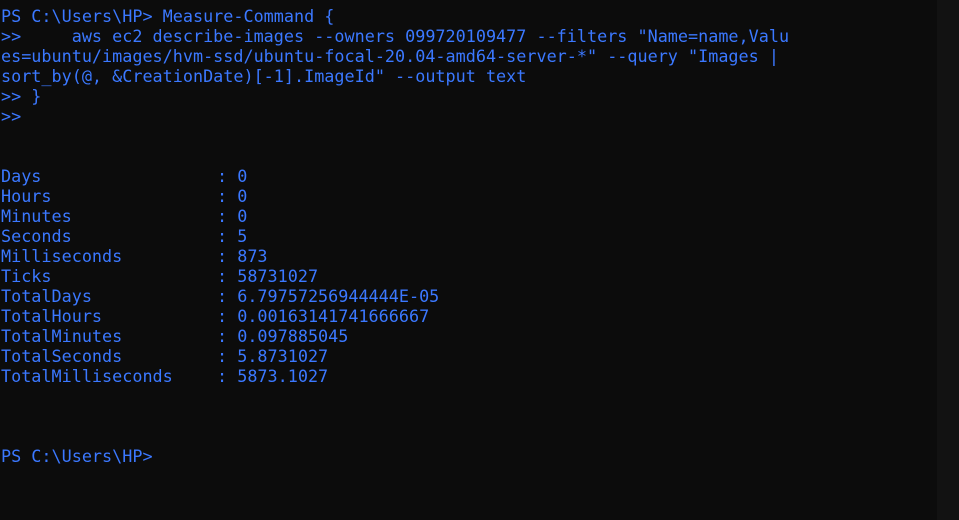 Image resolution: width=959 pixels, height=520 pixels. I want to click on result-name: Days, so click(21, 176).